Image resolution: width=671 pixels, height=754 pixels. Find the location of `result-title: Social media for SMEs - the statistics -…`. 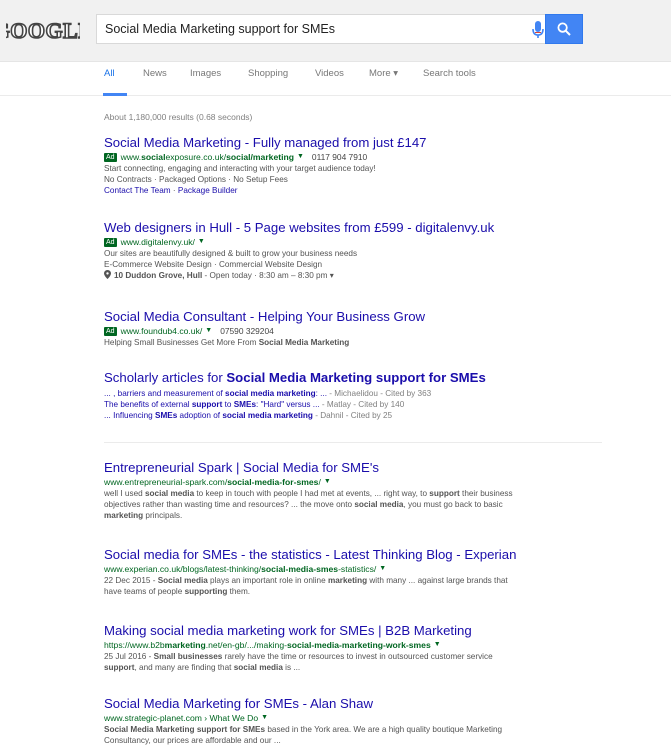

result-title: Social media for SMEs - the statistics -… is located at coordinates (344, 555).